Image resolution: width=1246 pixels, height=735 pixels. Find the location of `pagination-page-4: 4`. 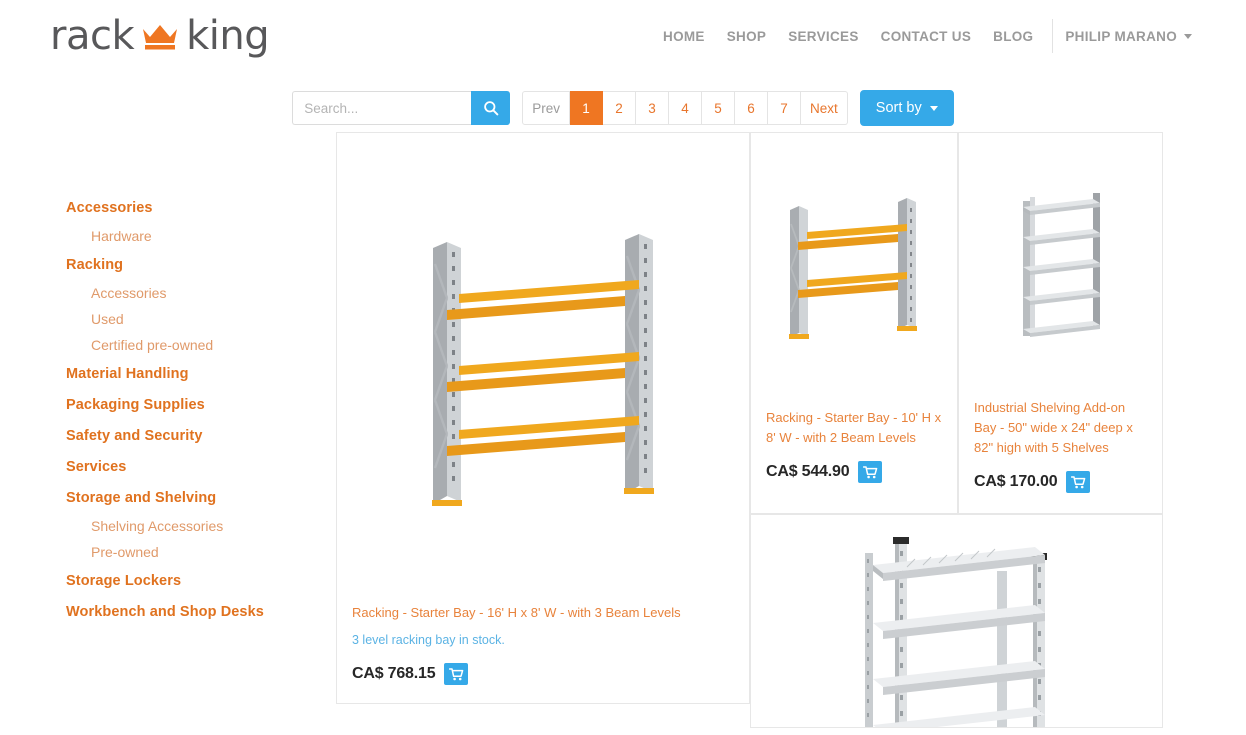

pagination-page-4: 4 is located at coordinates (686, 108).